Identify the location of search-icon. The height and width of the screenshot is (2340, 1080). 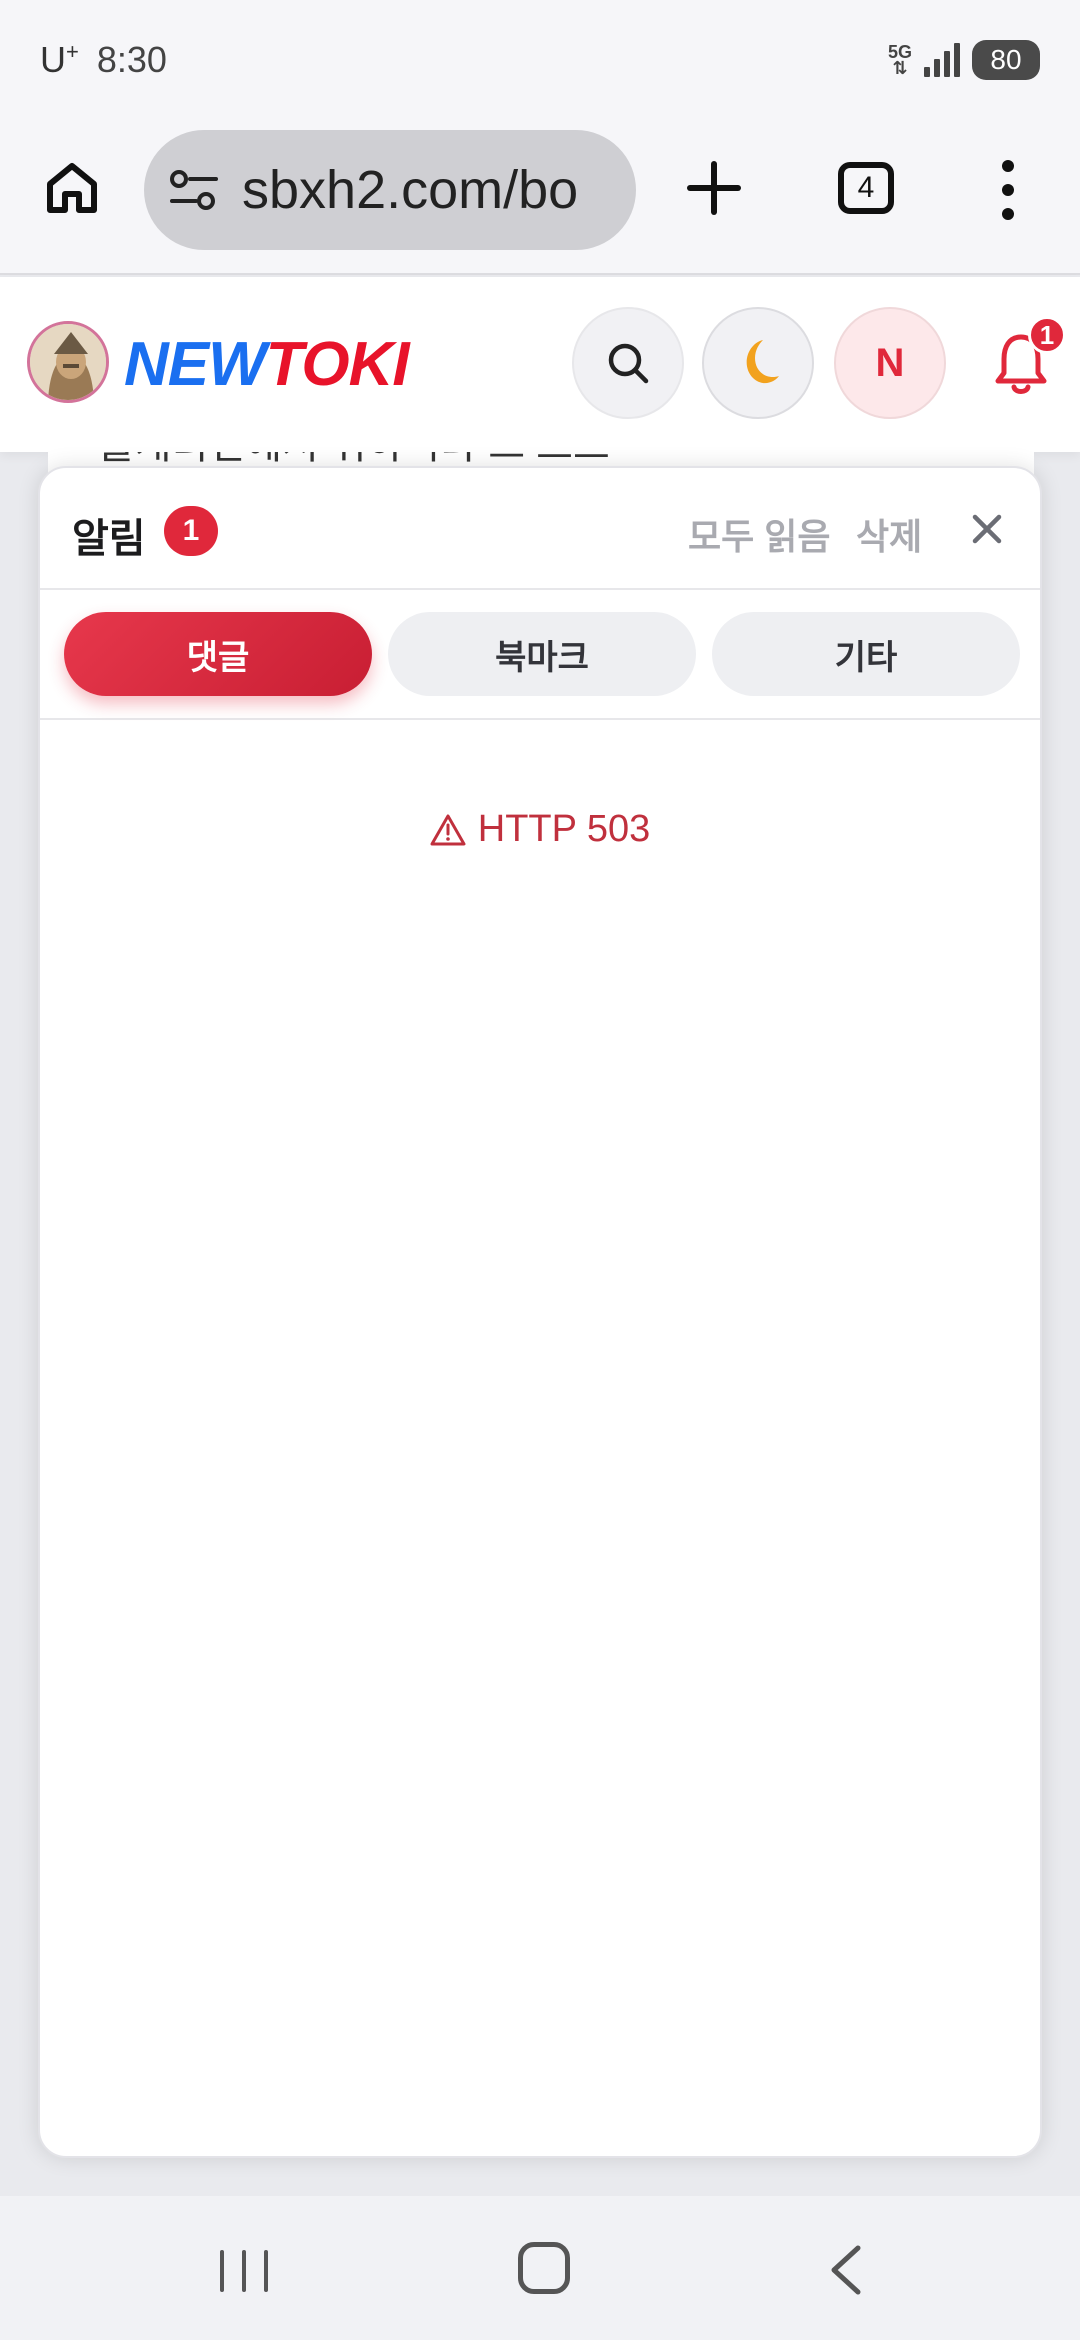
(628, 363).